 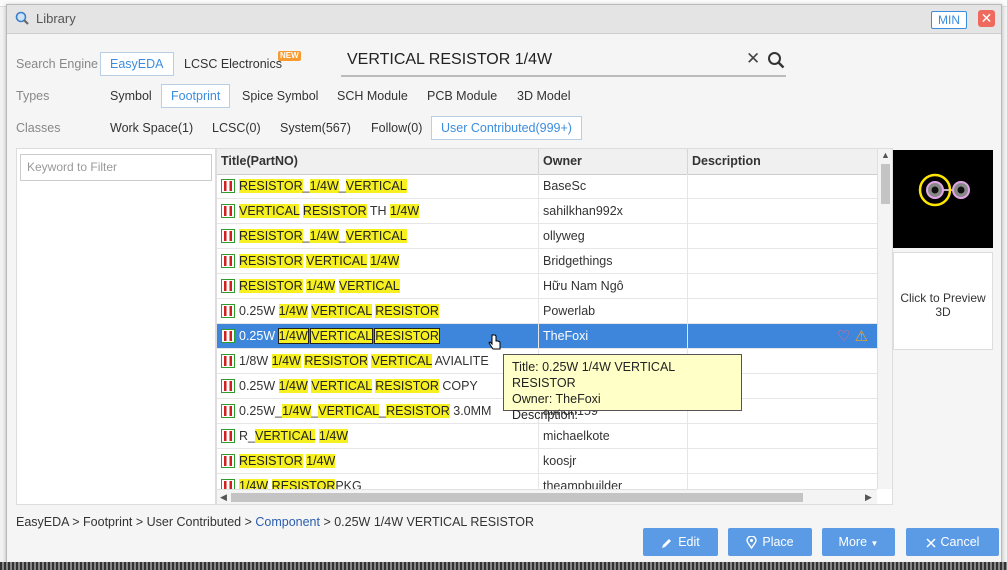 I want to click on search-submit-icon, so click(x=776, y=60).